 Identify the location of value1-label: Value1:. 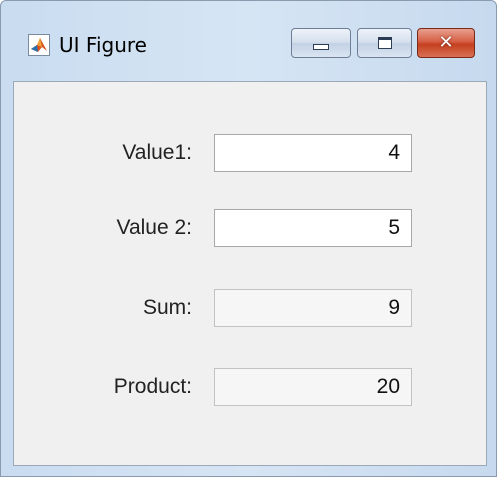
(157, 152).